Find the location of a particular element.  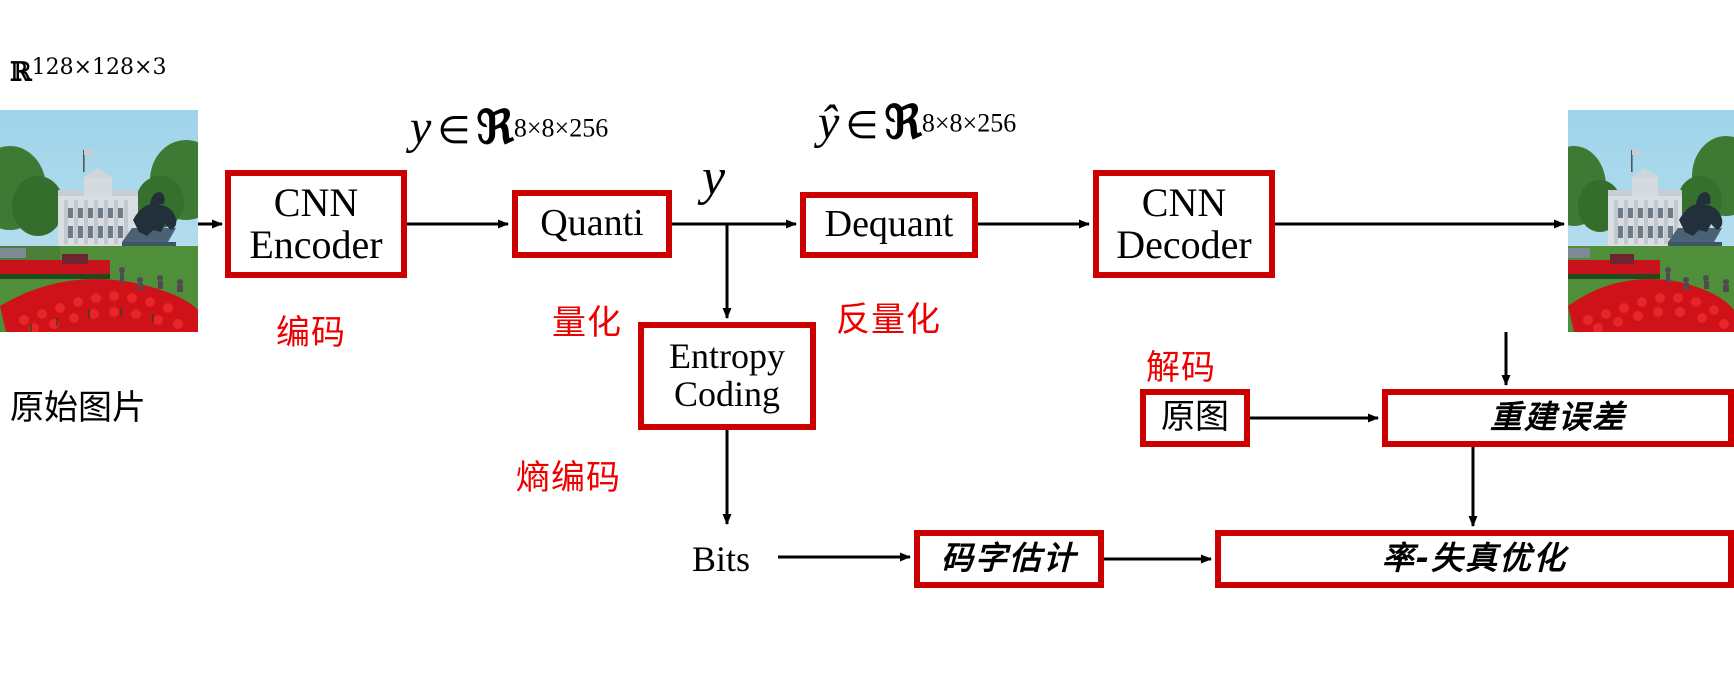

cnn-decoder-box: CNN Decoder is located at coordinates (1184, 224).